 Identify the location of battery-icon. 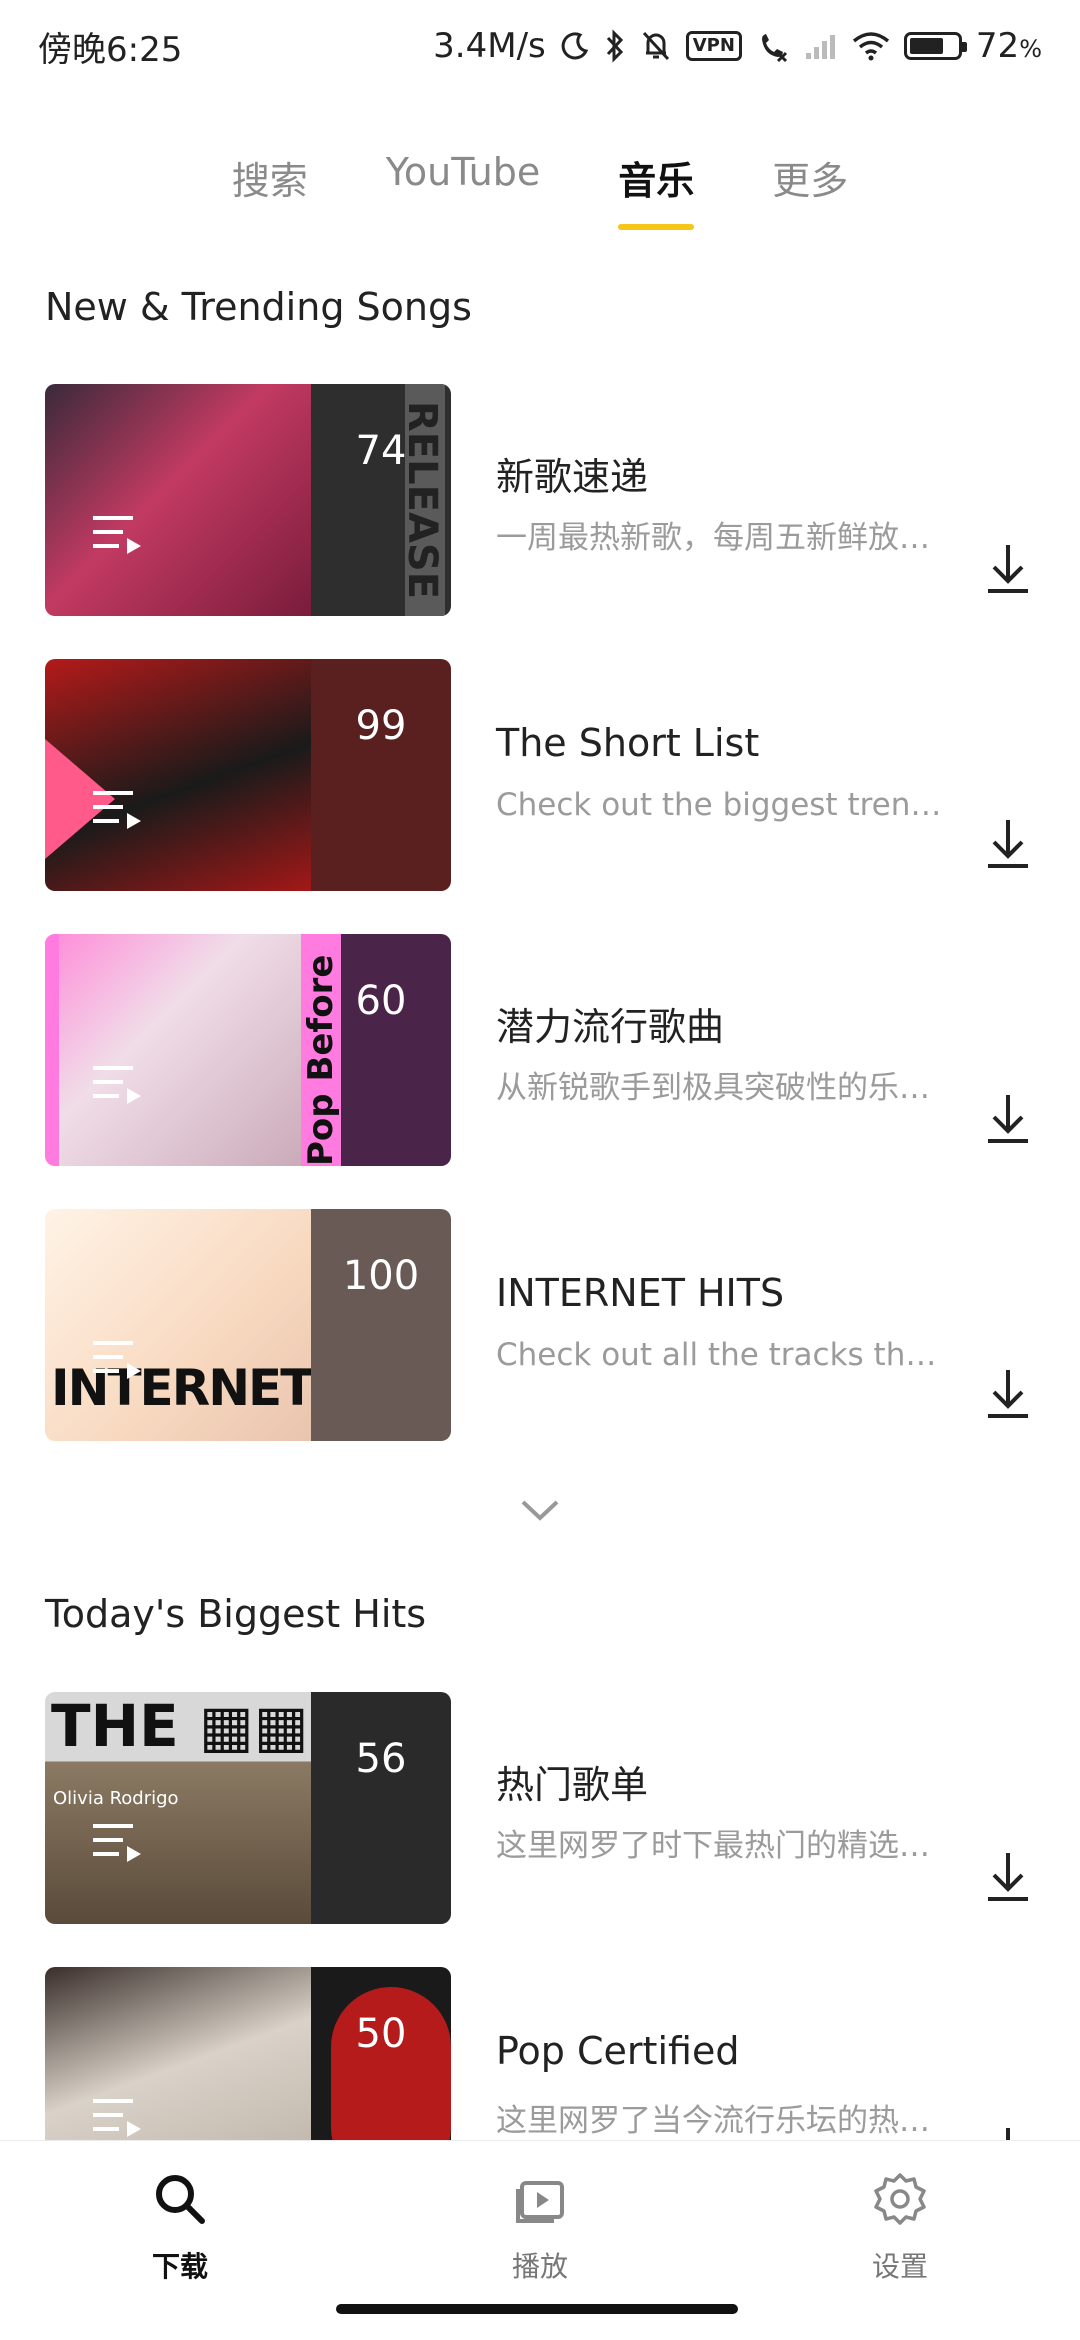
(935, 46).